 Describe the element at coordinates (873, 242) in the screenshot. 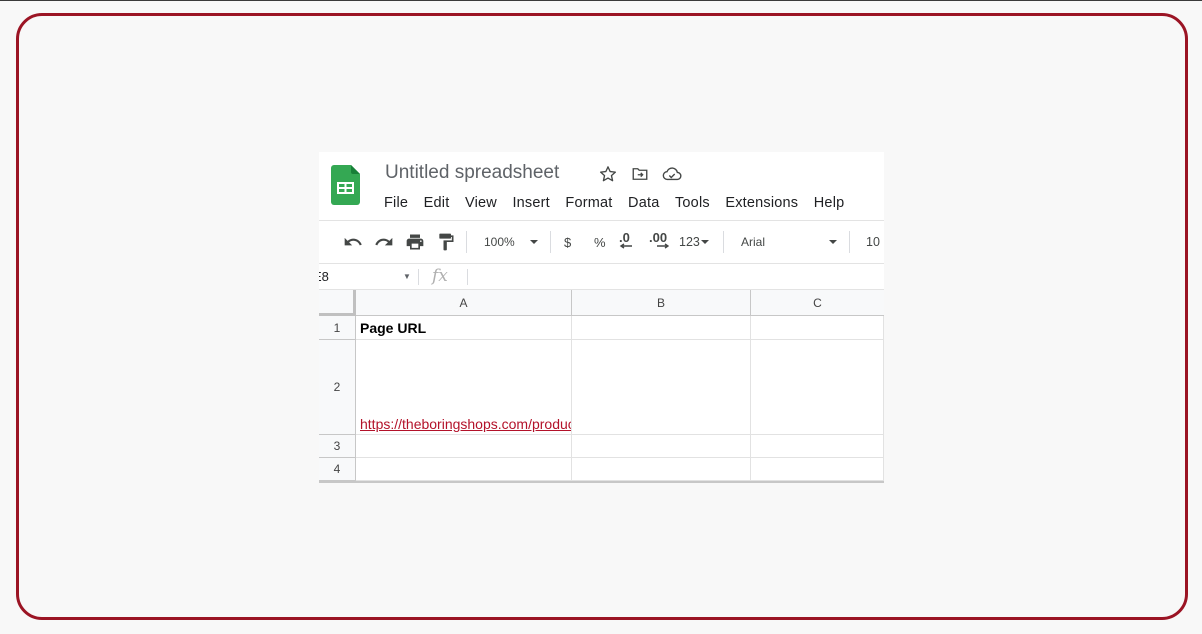

I see `font-size-input: 10` at that location.